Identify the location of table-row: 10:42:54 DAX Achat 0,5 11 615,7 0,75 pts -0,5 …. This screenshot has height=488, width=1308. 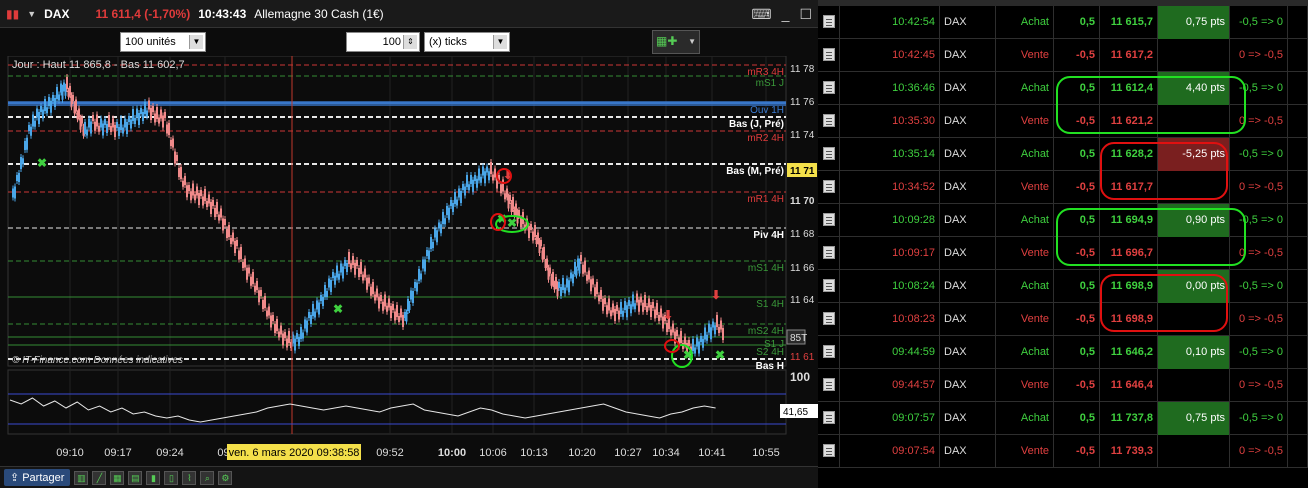
(1063, 22).